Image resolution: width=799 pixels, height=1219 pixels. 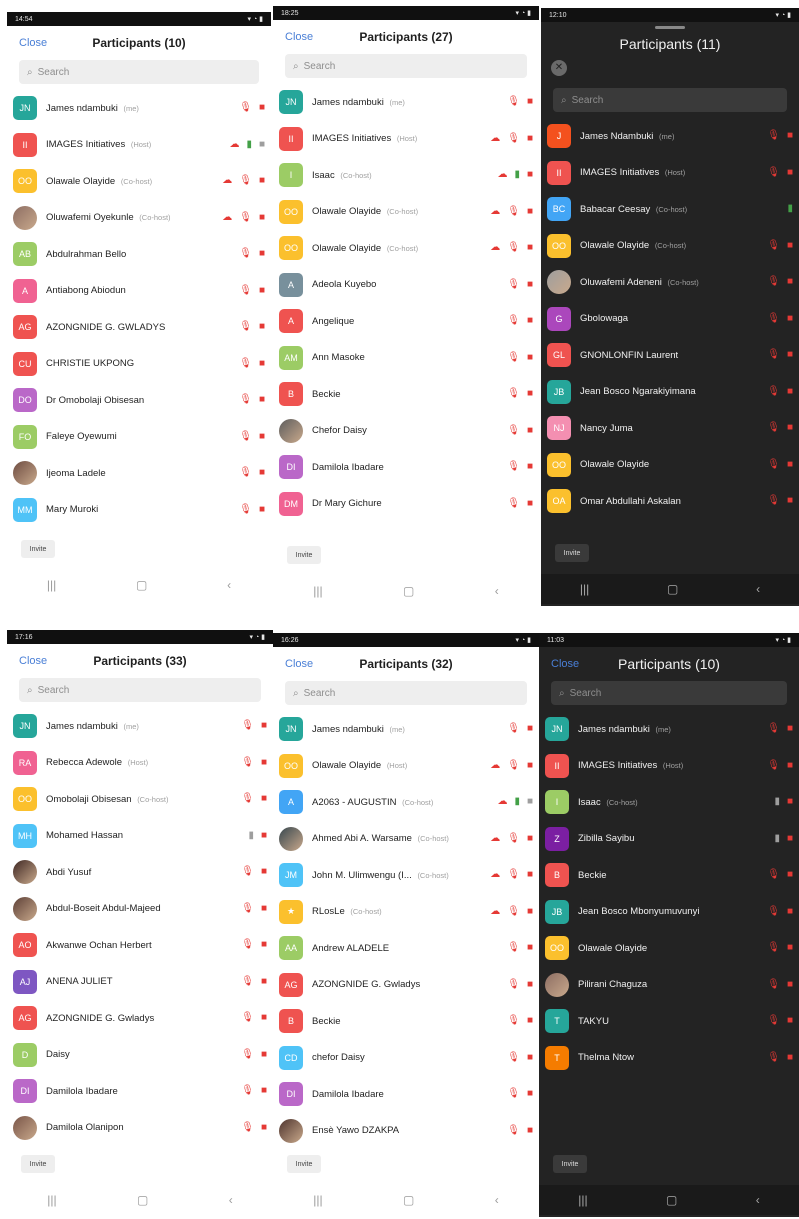 I want to click on participant-row: AJ ANENA JULIET 🎙 ■, so click(x=140, y=982).